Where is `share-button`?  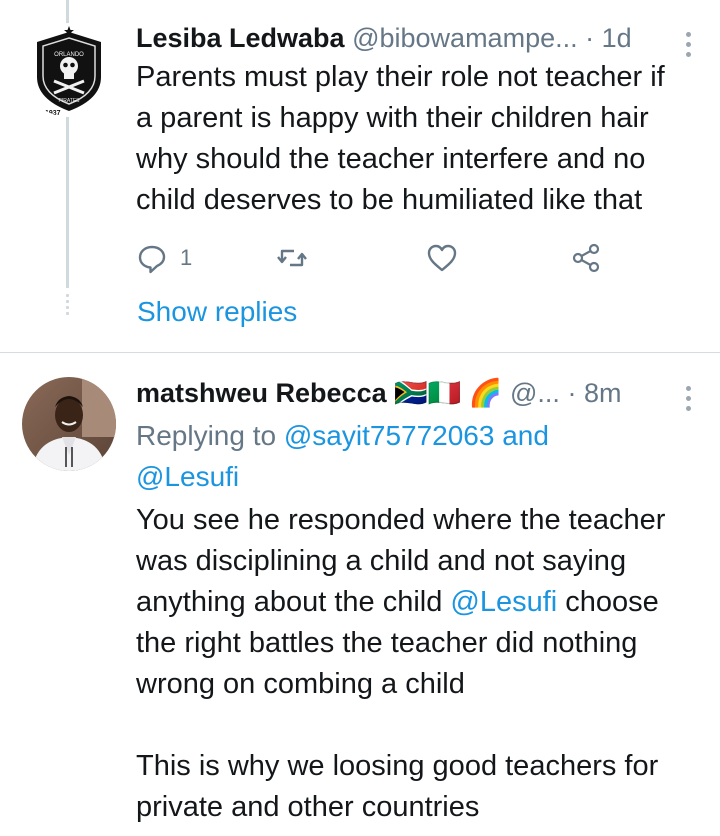 share-button is located at coordinates (586, 258).